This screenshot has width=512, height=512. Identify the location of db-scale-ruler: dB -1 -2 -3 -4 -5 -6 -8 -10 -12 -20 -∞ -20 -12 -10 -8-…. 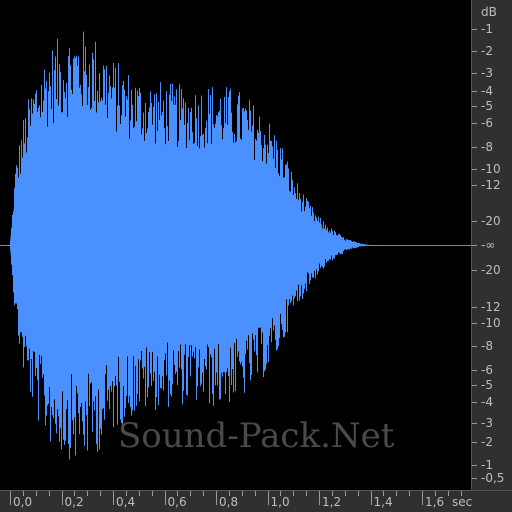
(491, 245).